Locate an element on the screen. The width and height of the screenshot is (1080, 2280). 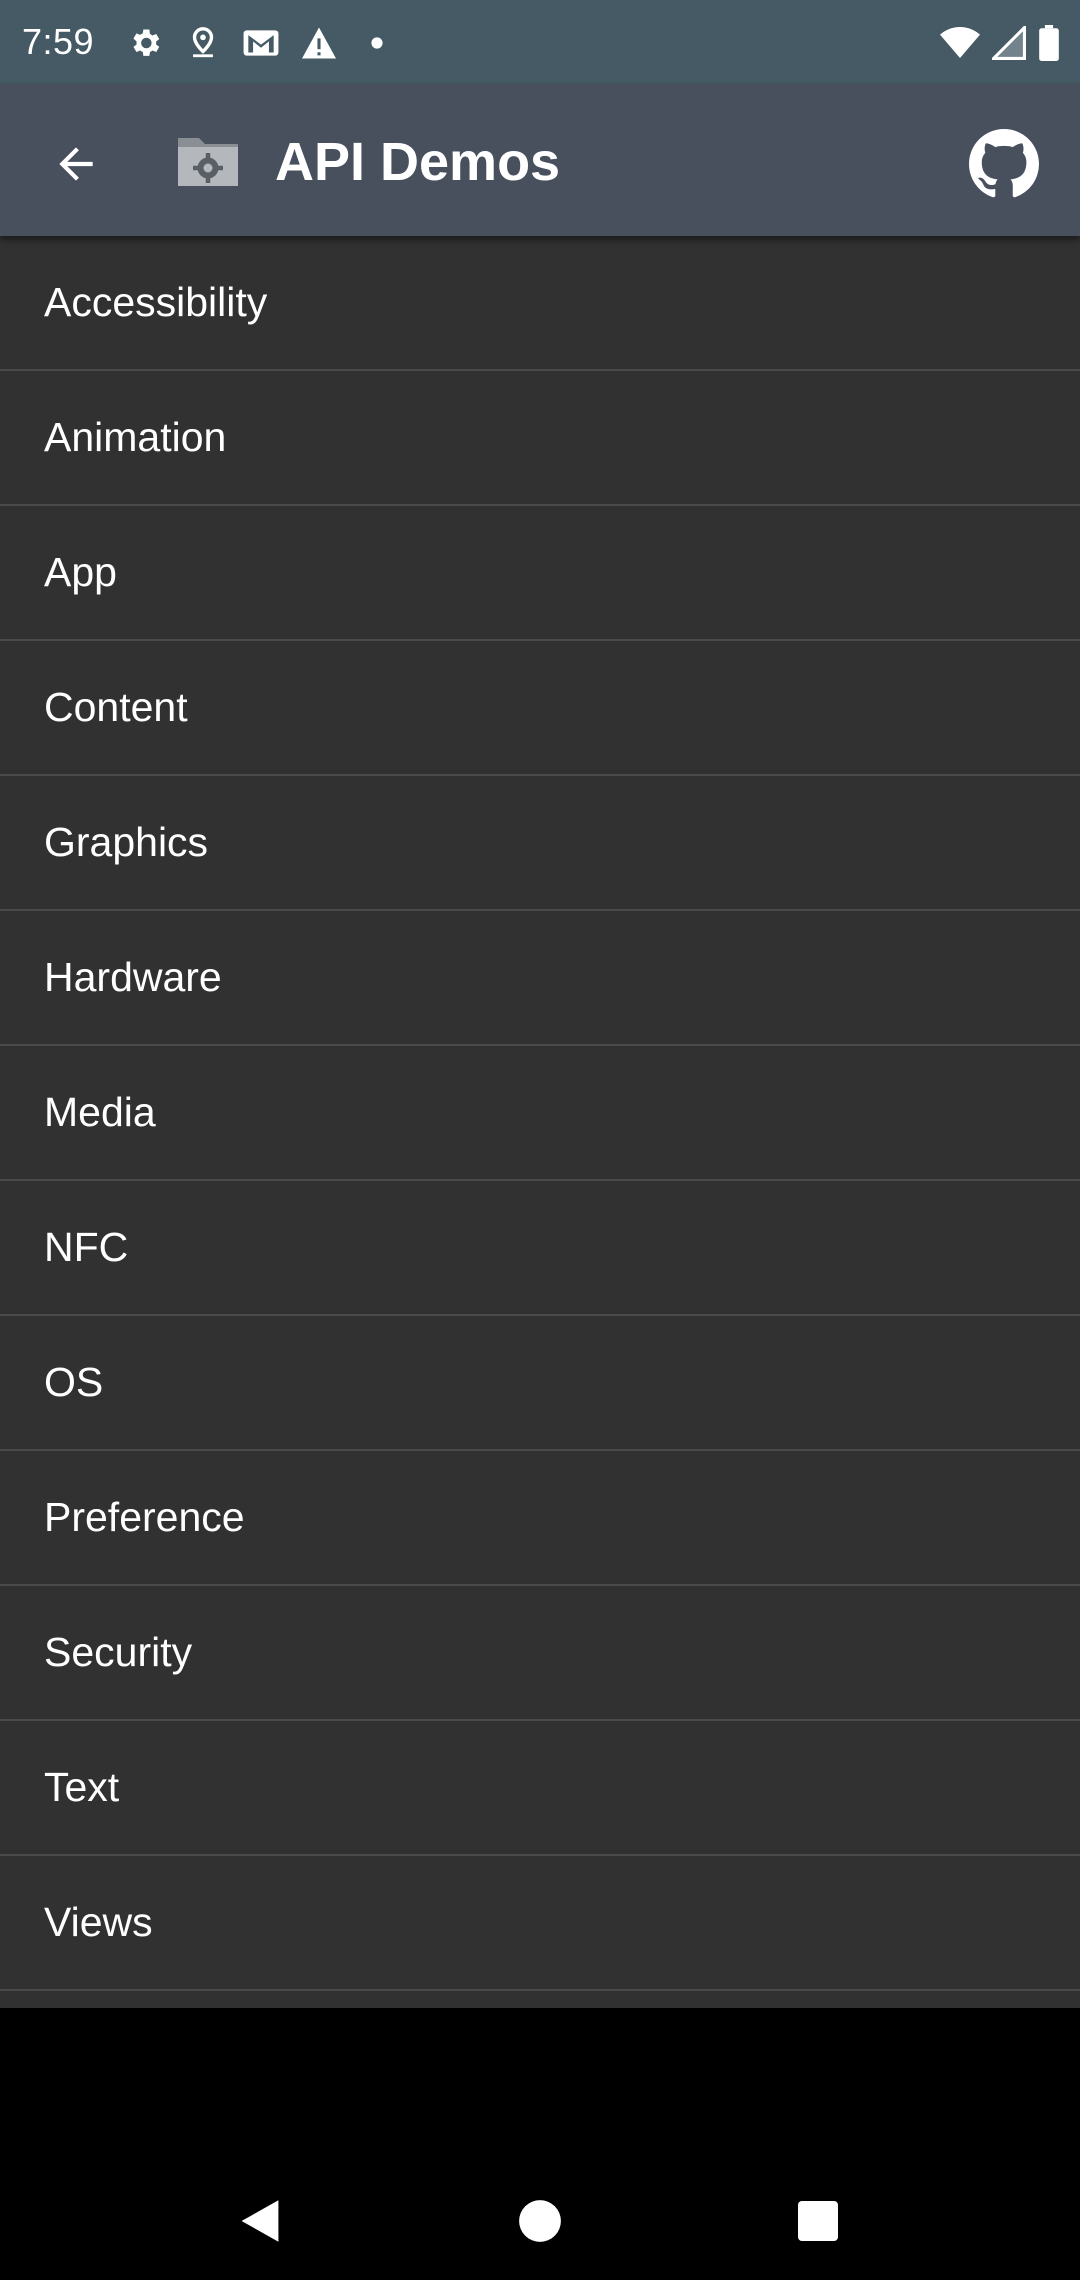
list-item-hardware: Hardware is located at coordinates (540, 978).